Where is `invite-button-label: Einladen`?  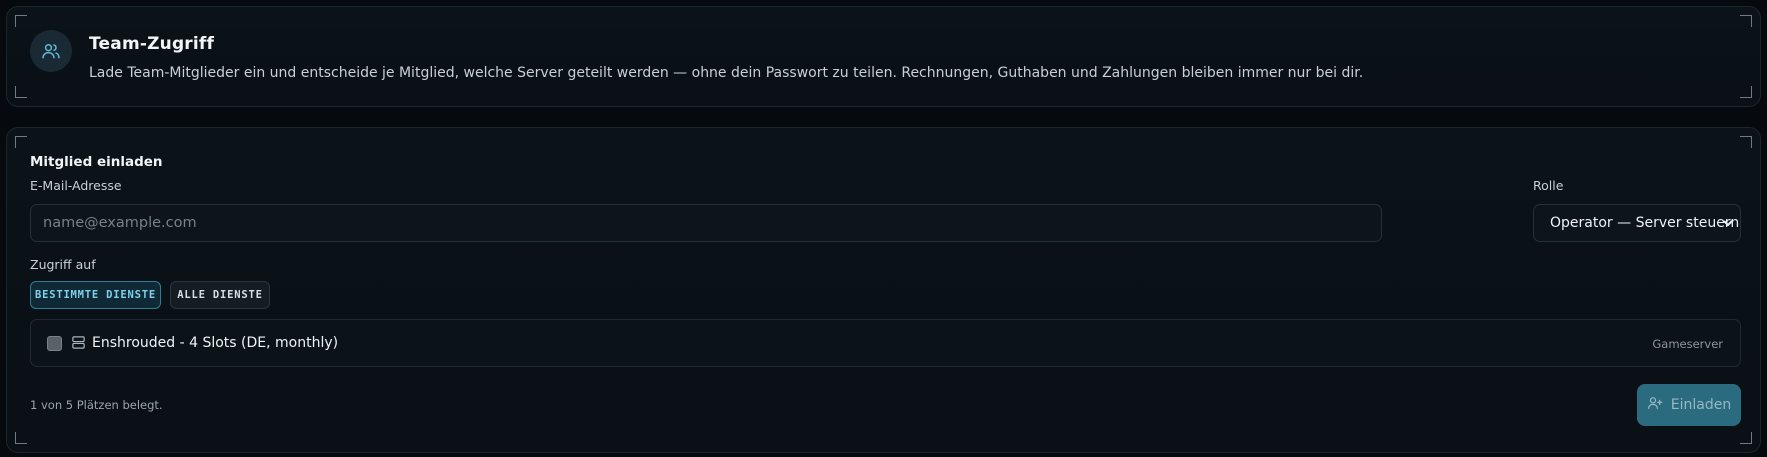 invite-button-label: Einladen is located at coordinates (1701, 405).